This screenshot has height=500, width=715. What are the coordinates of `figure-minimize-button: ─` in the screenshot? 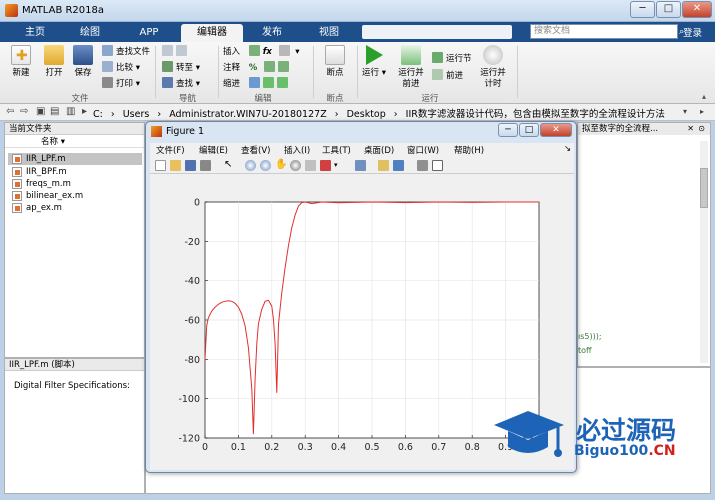 It's located at (508, 130).